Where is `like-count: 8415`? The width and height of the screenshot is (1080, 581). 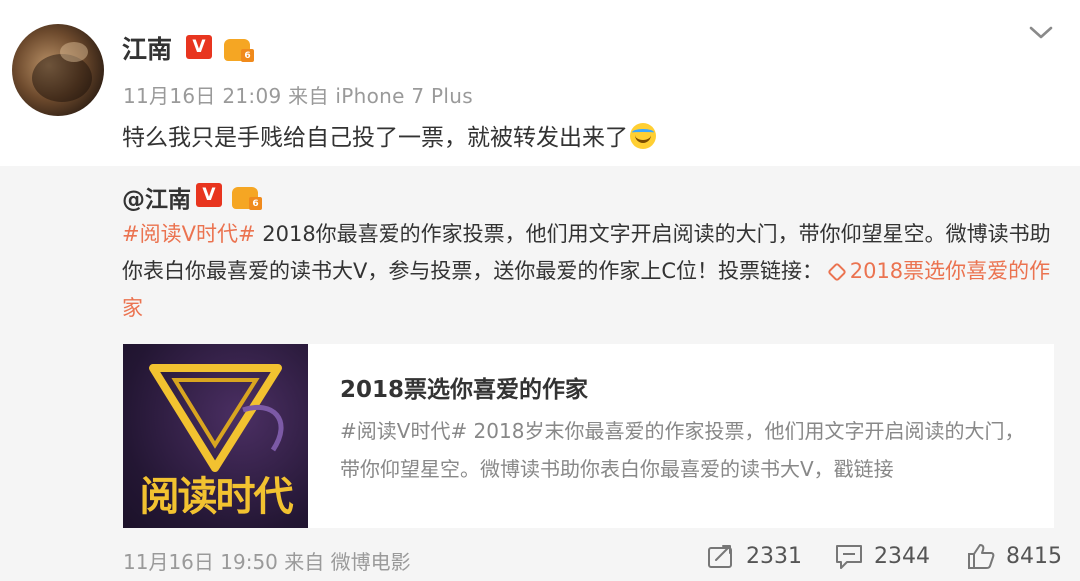
like-count: 8415 is located at coordinates (1034, 556).